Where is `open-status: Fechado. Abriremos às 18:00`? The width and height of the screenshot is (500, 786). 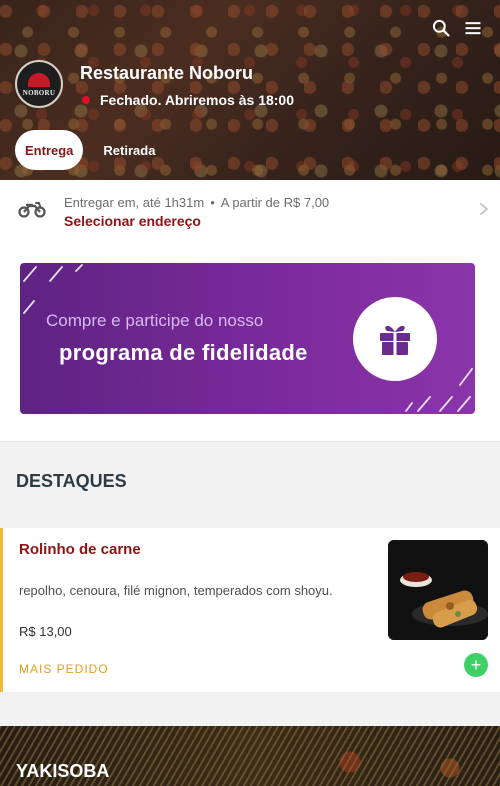
open-status: Fechado. Abriremos às 18:00 is located at coordinates (187, 100).